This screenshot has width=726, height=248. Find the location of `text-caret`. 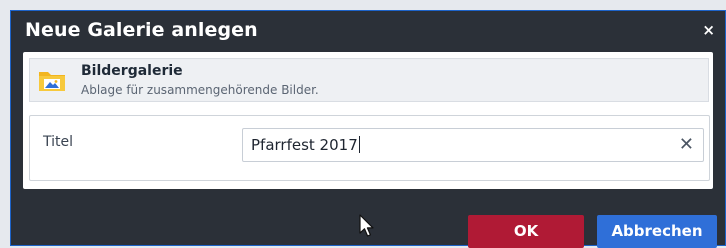

text-caret is located at coordinates (359, 144).